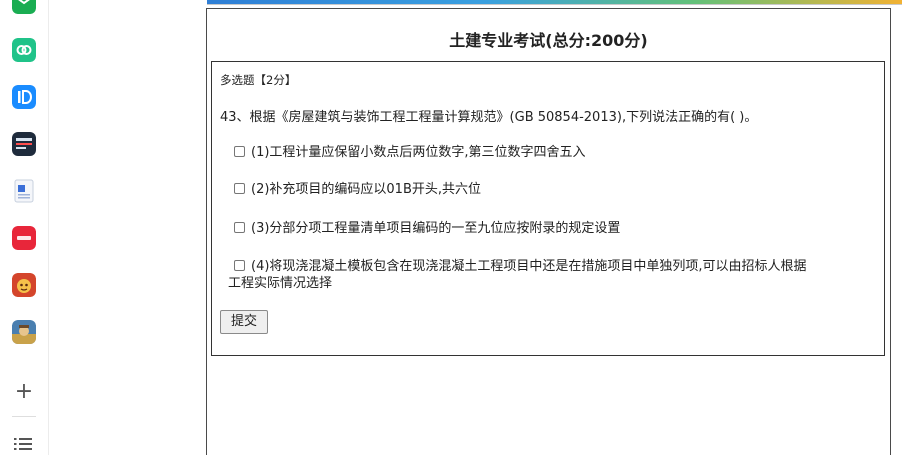 Image resolution: width=902 pixels, height=455 pixels. What do you see at coordinates (24, 416) in the screenshot?
I see `dock-divider` at bounding box center [24, 416].